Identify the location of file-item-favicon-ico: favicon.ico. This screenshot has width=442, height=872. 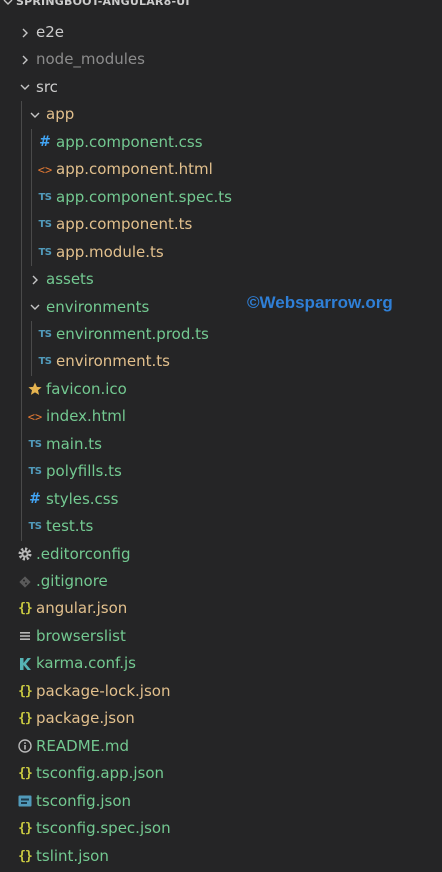
(221, 389).